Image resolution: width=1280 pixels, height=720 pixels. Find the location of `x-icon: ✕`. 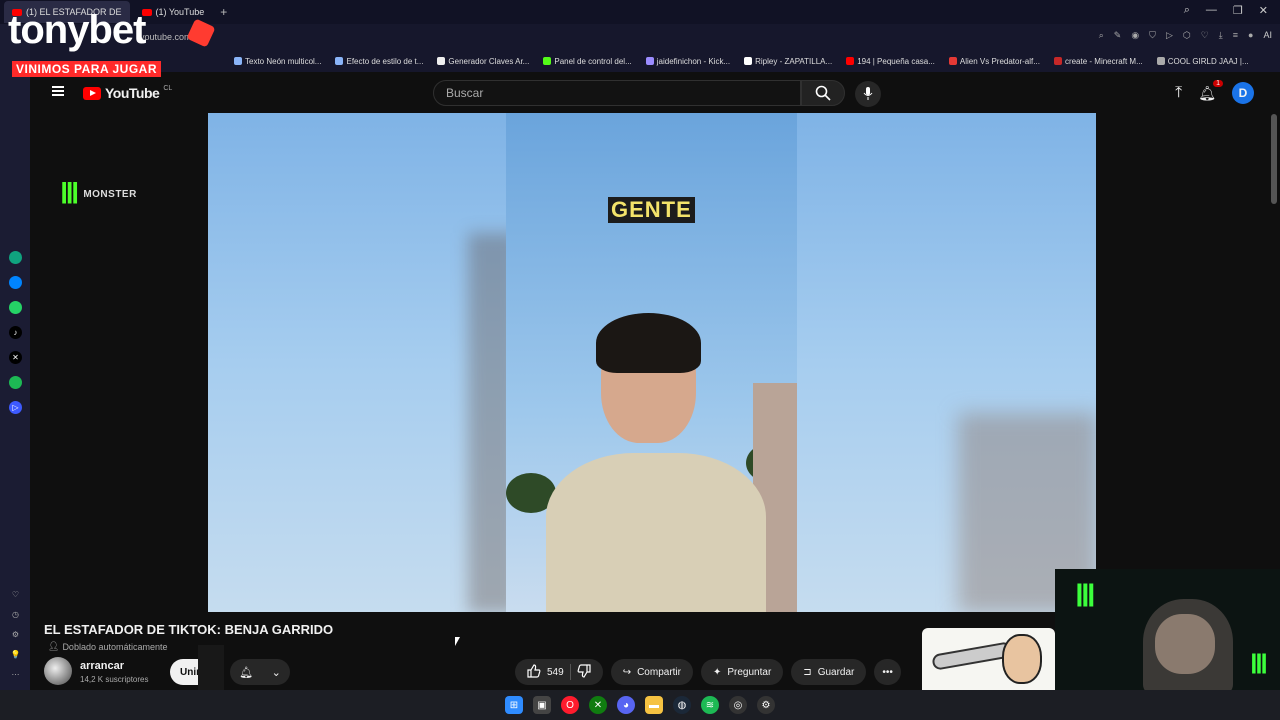

x-icon: ✕ is located at coordinates (15, 357).